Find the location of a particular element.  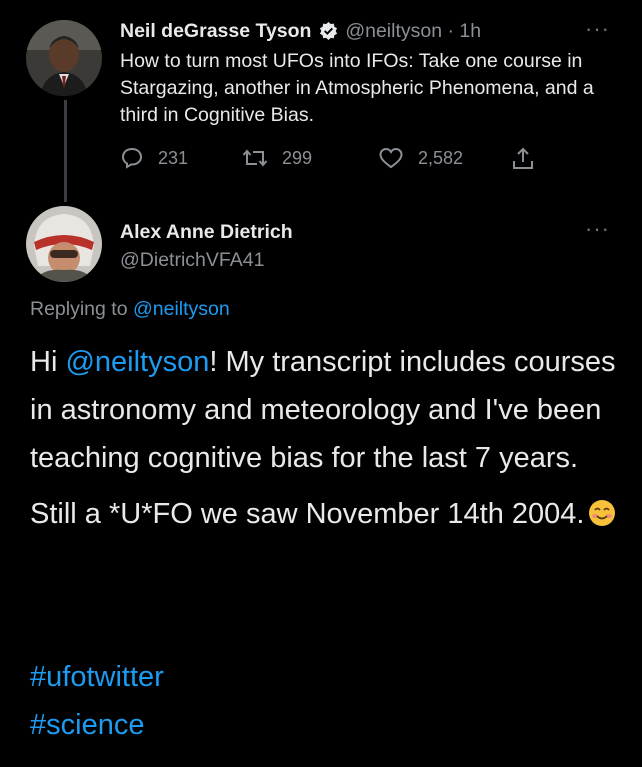

hashtag-ufotwitter: #ufotwitter is located at coordinates (97, 677).